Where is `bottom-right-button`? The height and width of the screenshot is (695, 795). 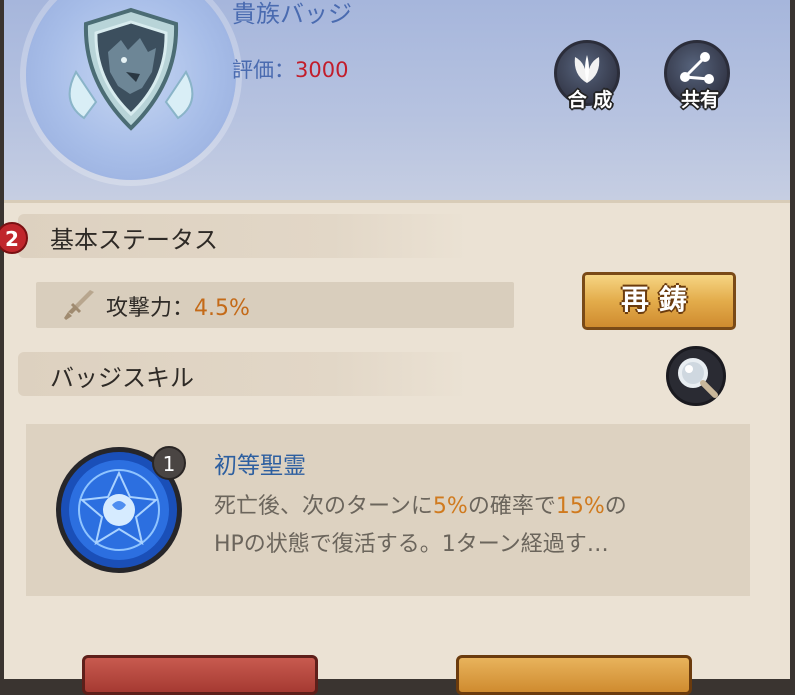
bottom-right-button is located at coordinates (574, 675).